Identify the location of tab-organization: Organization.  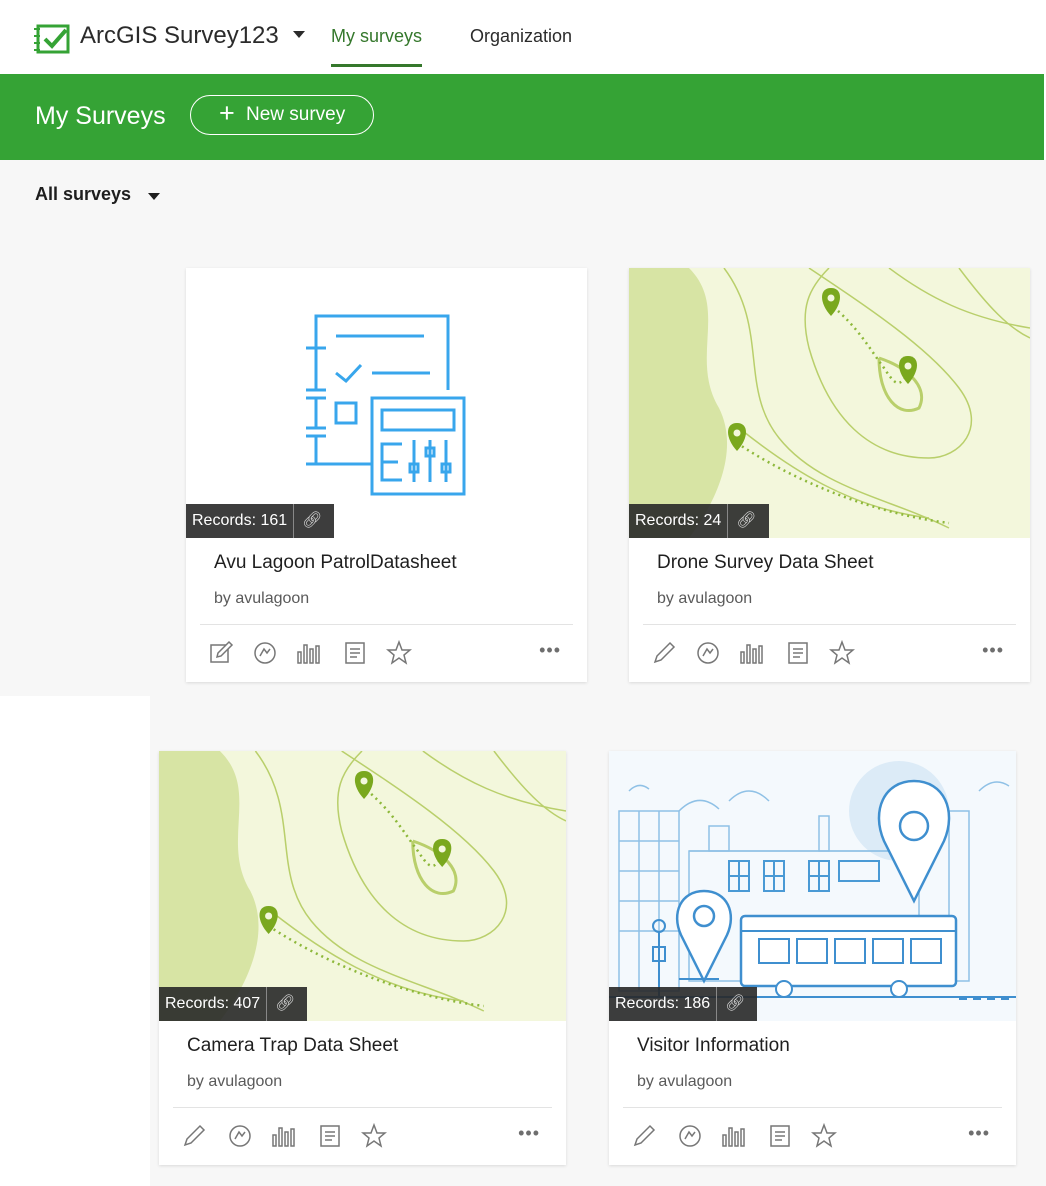
(521, 36).